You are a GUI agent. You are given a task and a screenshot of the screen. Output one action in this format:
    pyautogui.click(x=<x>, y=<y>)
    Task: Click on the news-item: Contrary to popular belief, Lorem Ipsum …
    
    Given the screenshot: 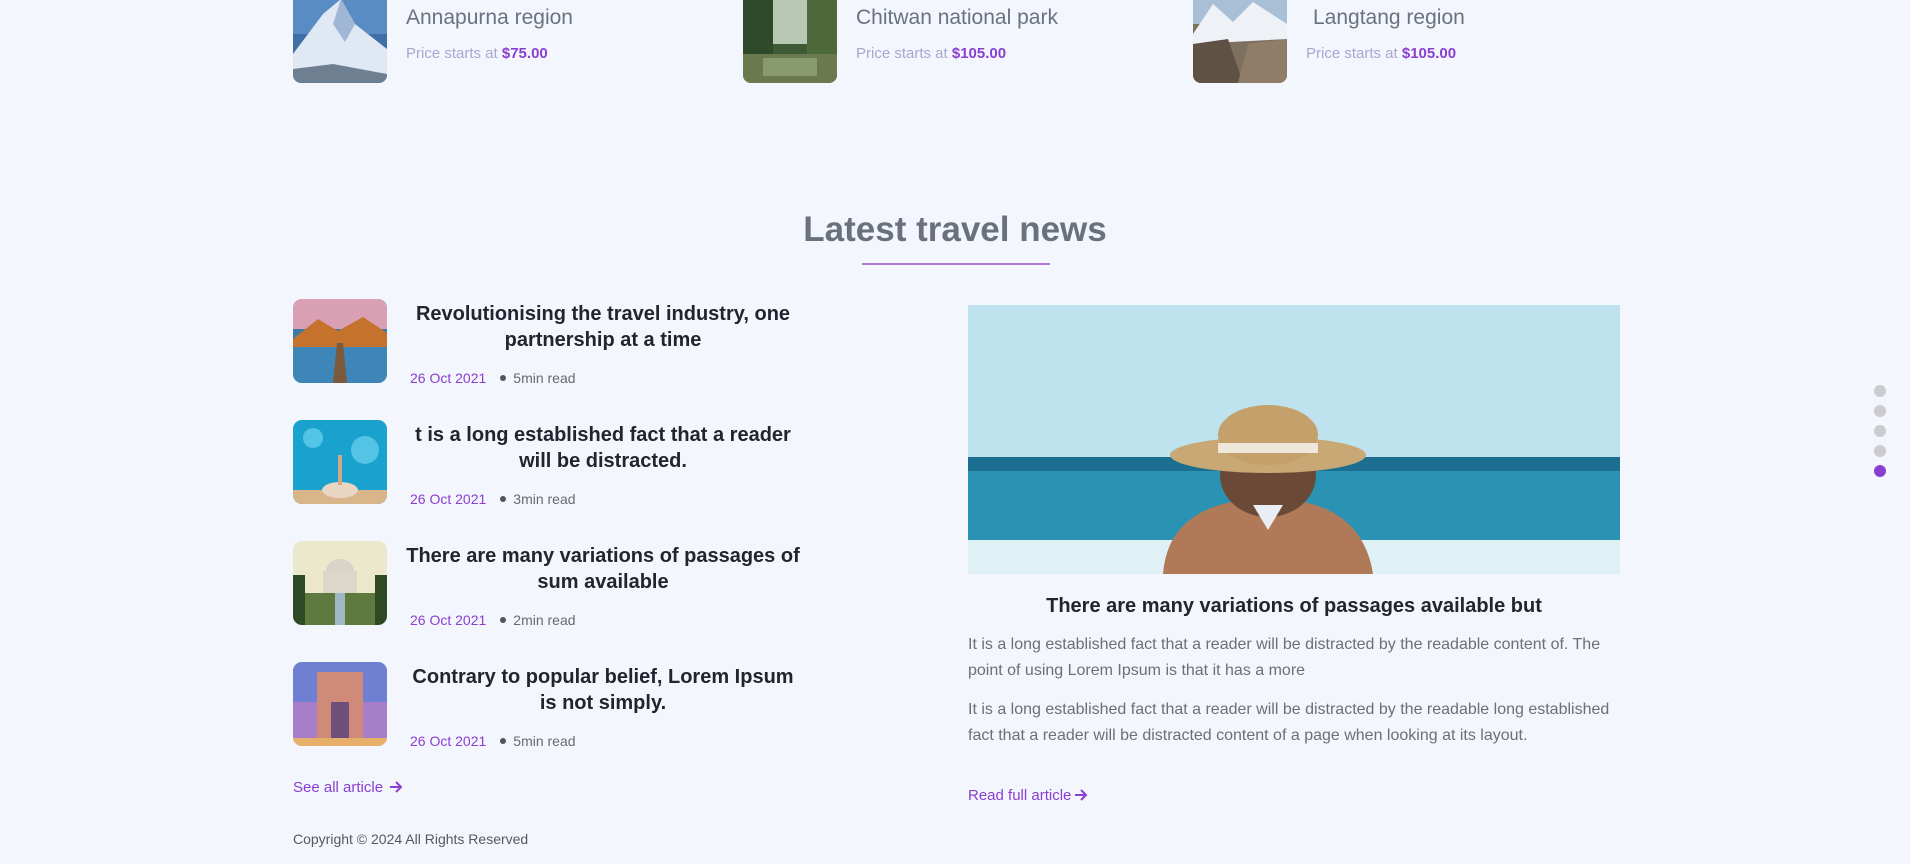 What is the action you would take?
    pyautogui.click(x=573, y=707)
    